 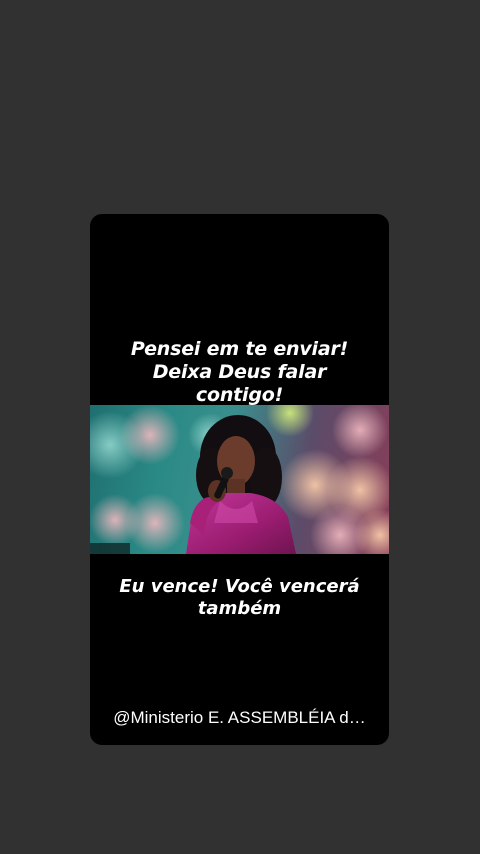 I want to click on video-frame, so click(x=239, y=479).